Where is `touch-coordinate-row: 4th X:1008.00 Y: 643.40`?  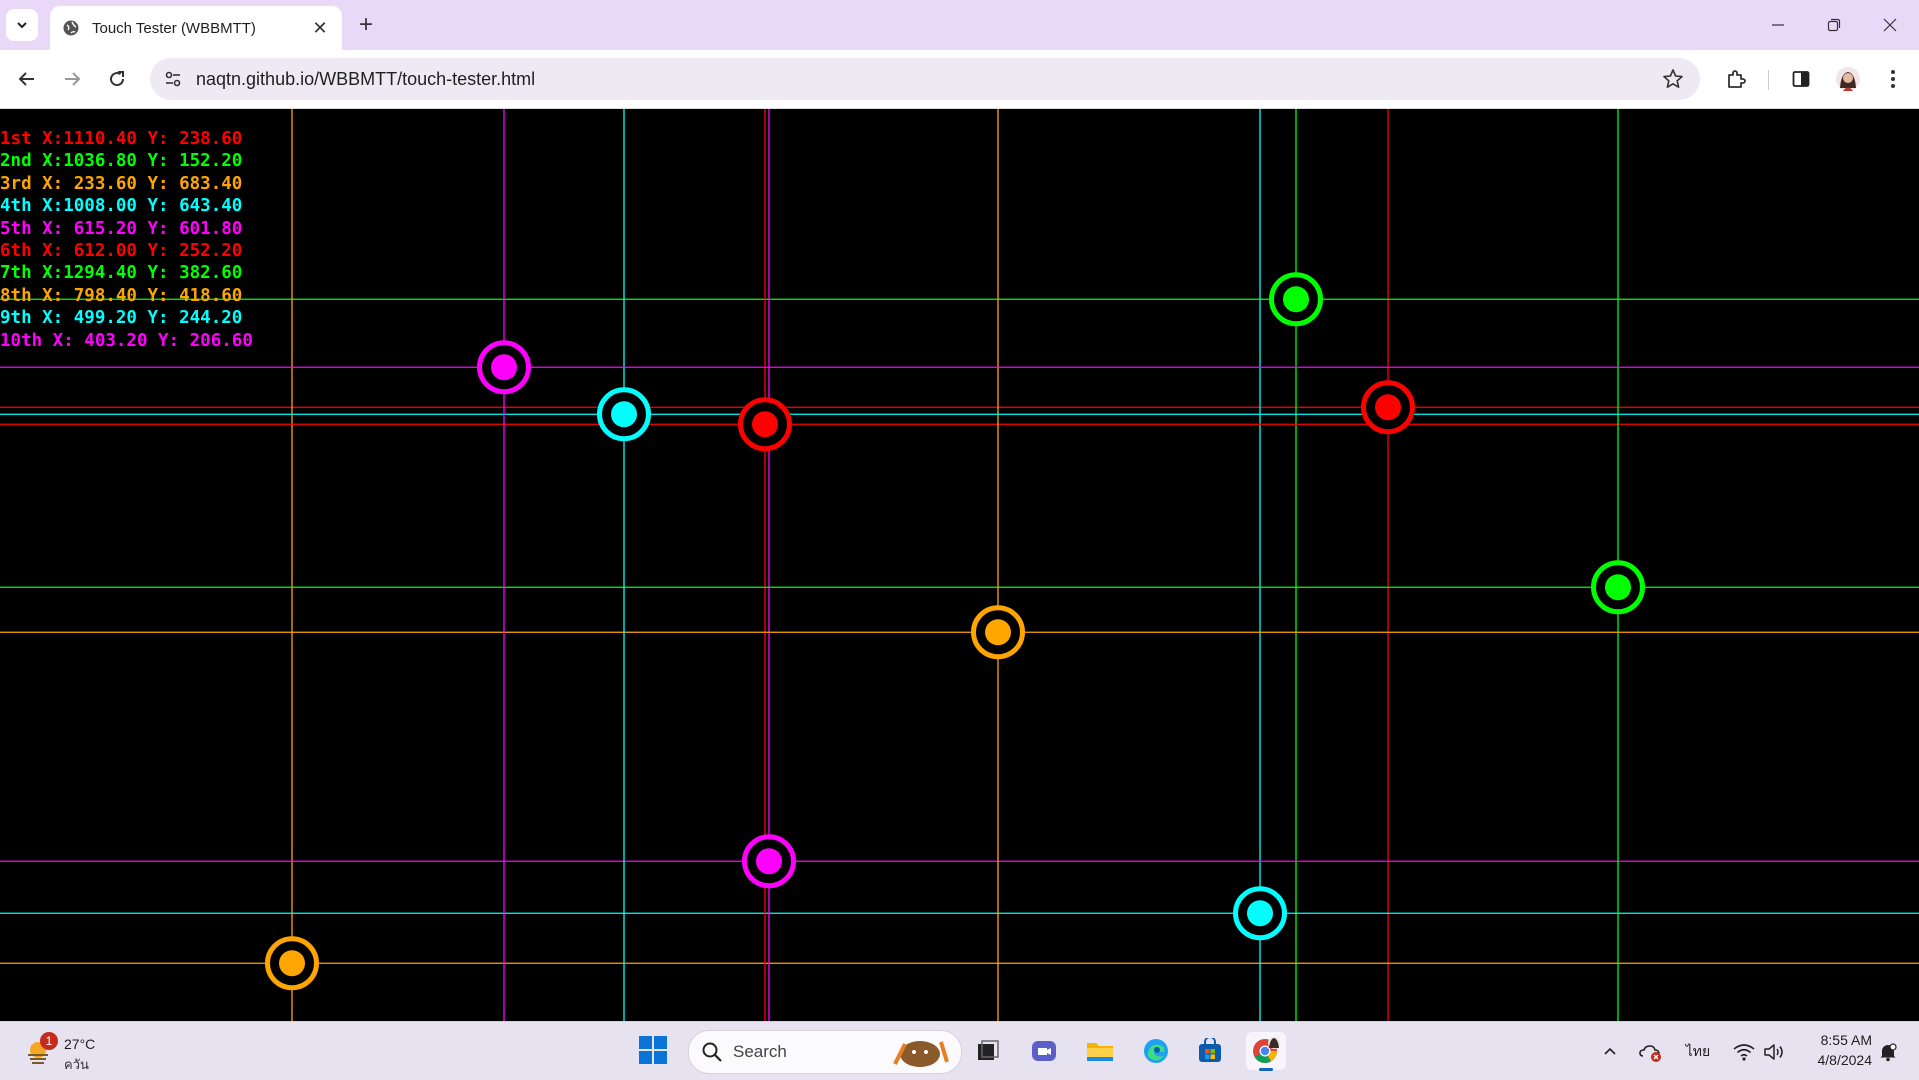
touch-coordinate-row: 4th X:1008.00 Y: 643.40 is located at coordinates (121, 206).